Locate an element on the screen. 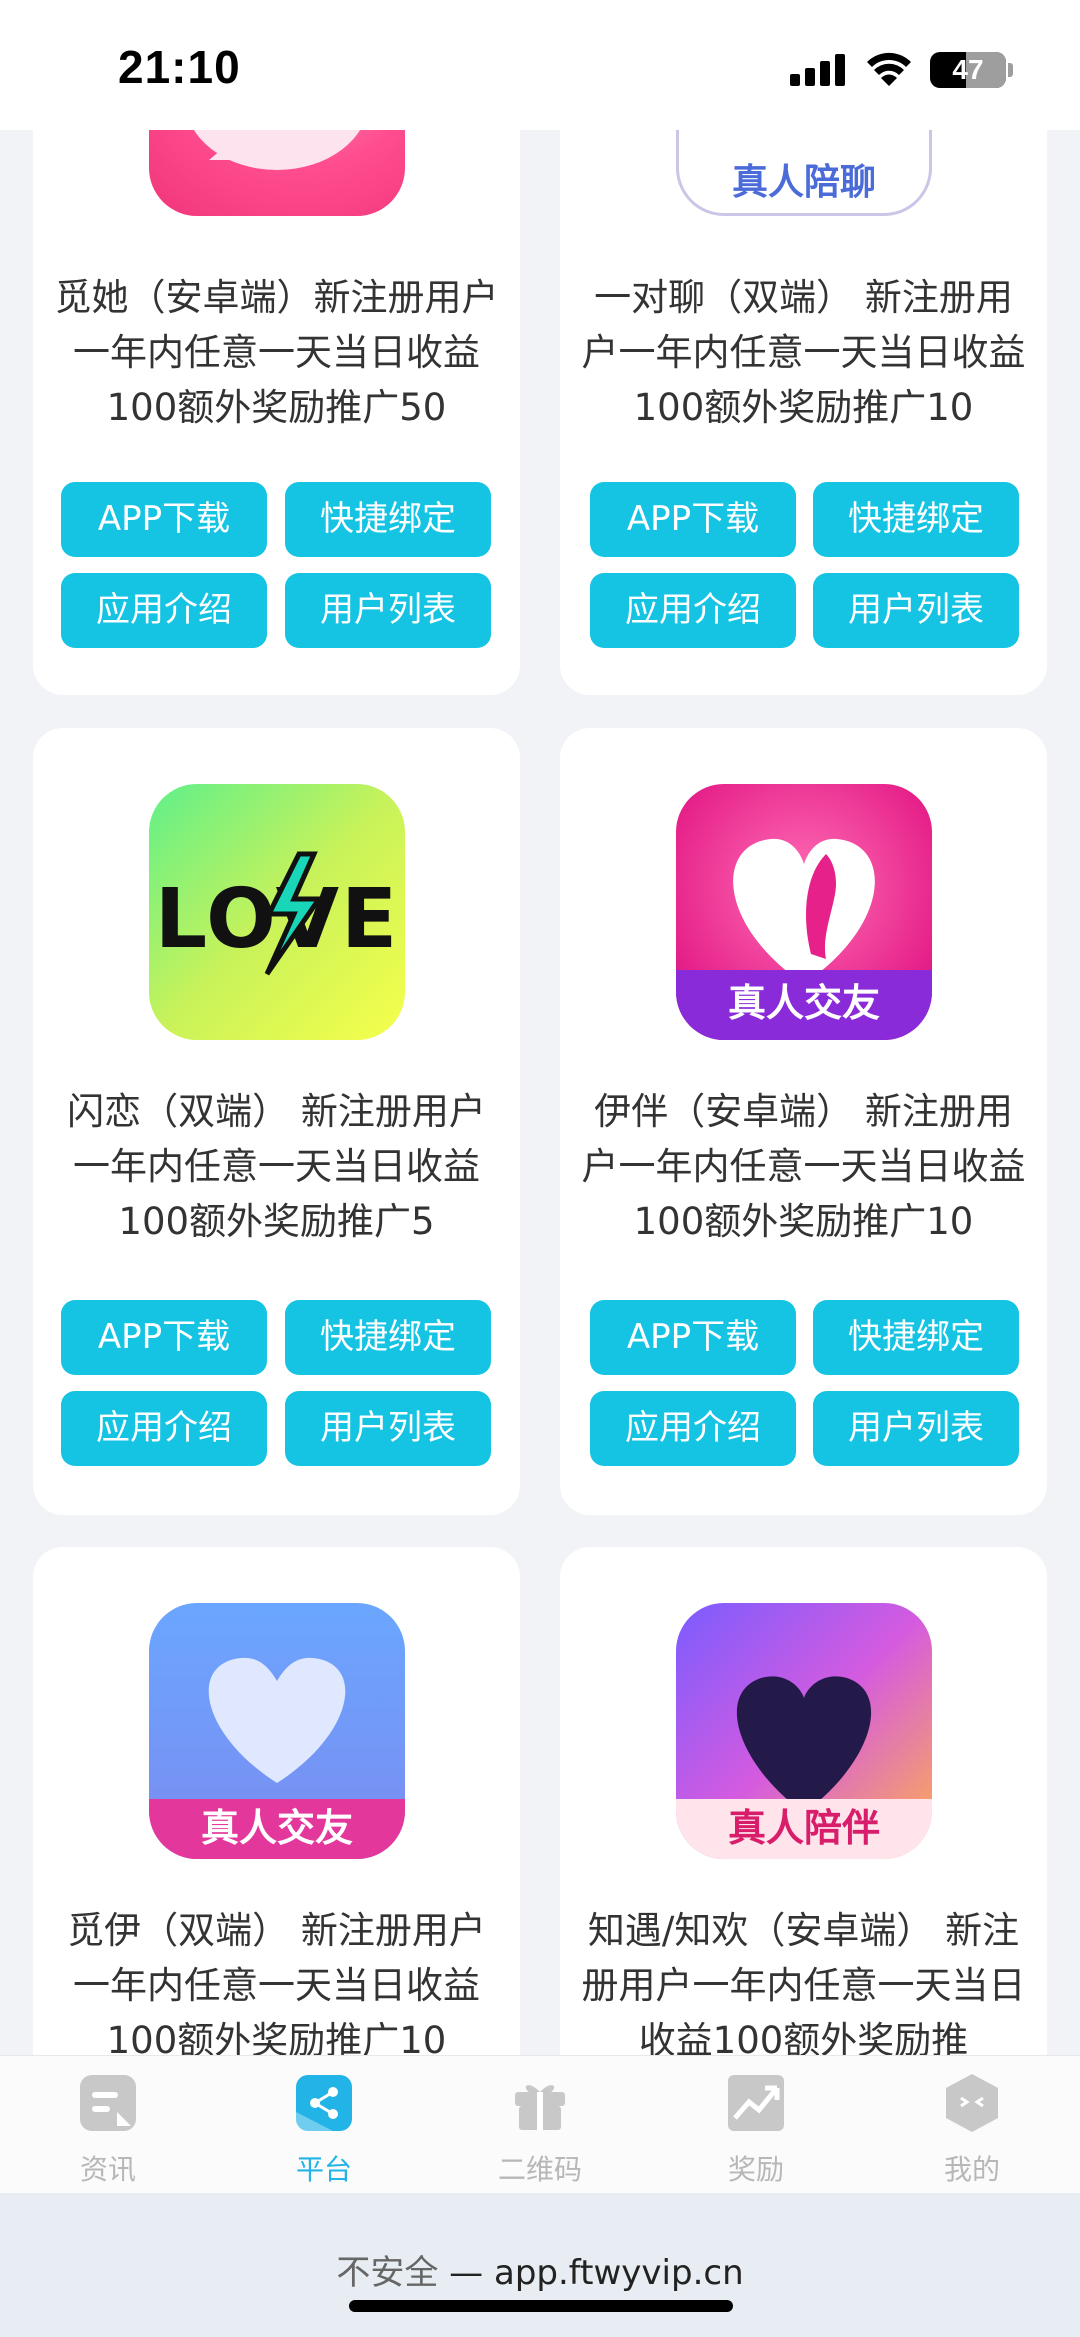  tab-label: 奖励 is located at coordinates (755, 2169).